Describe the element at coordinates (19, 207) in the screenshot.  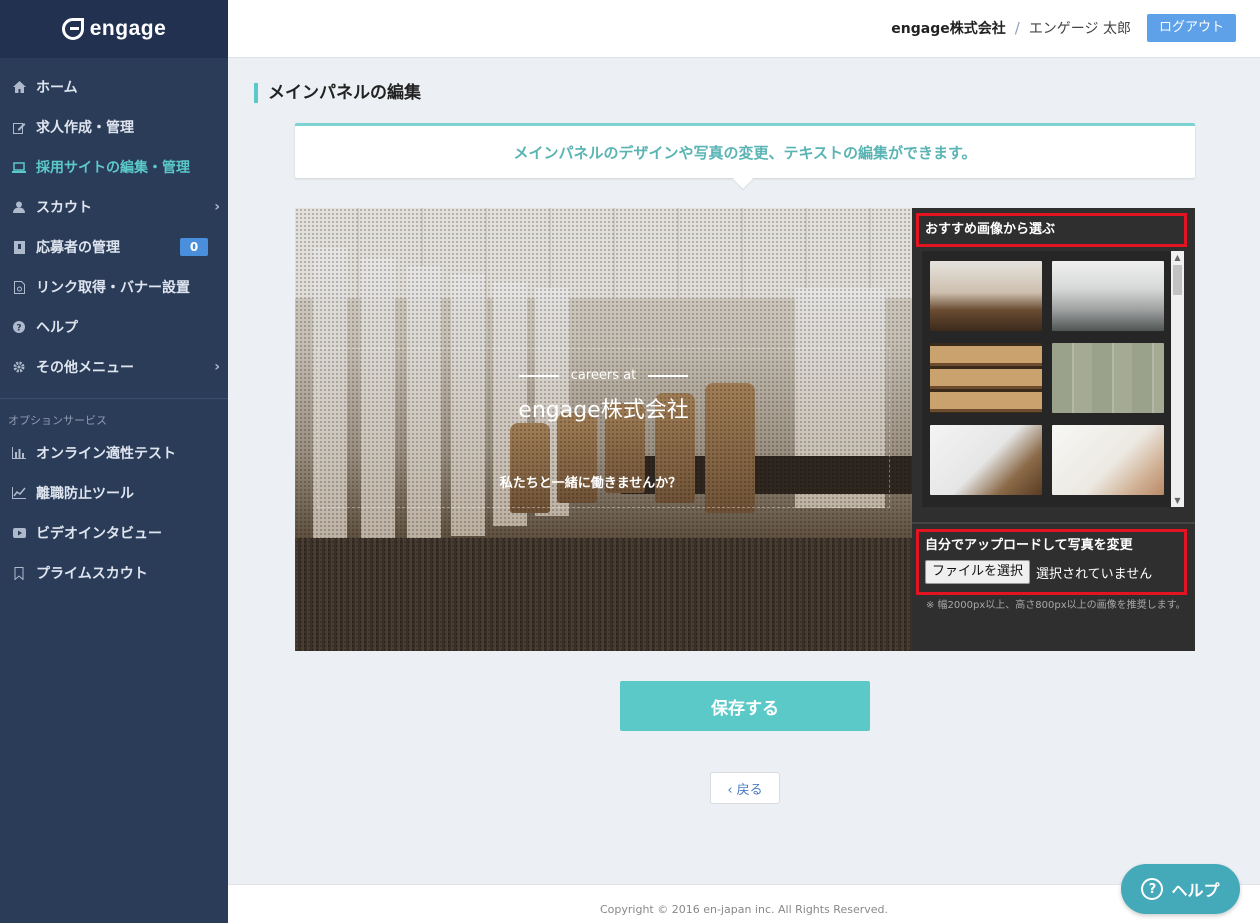
I see `user-icon` at that location.